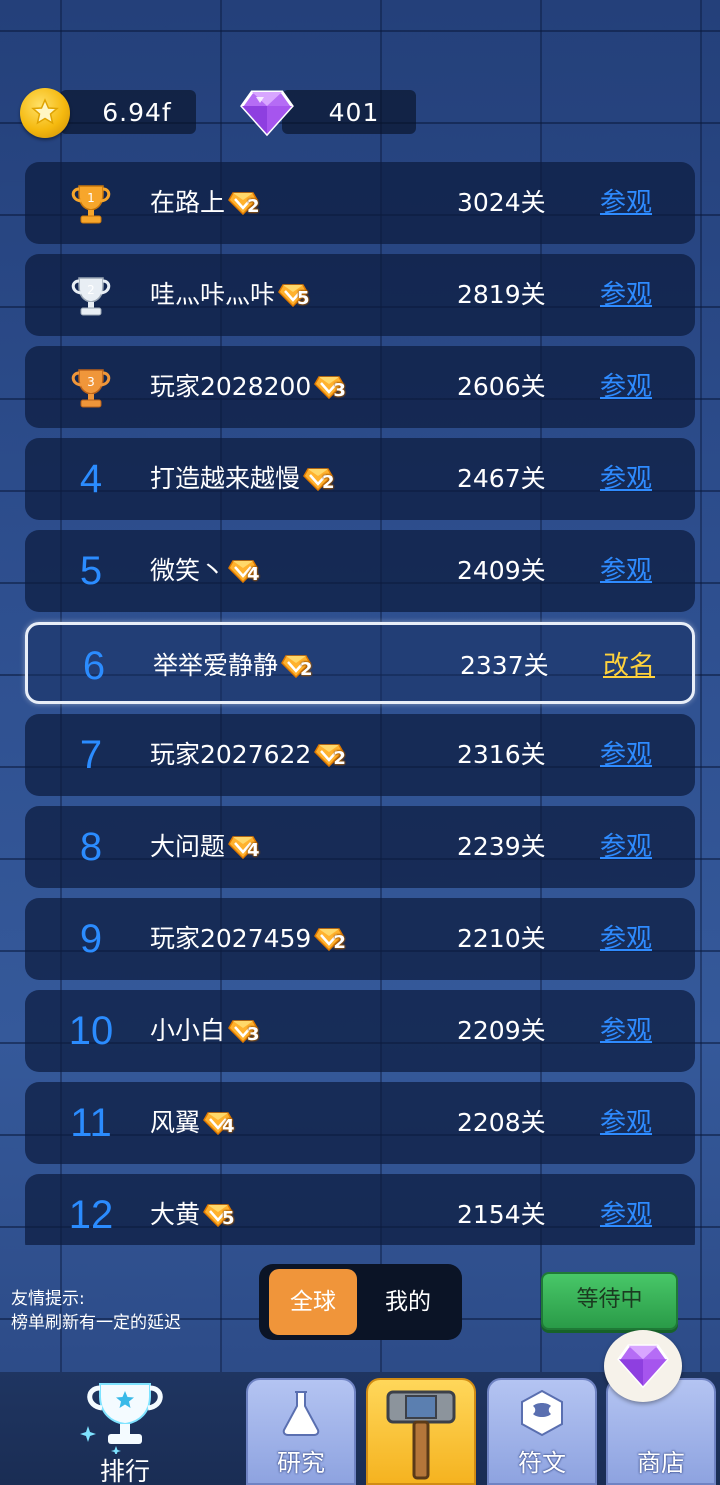 This screenshot has width=720, height=1485. Describe the element at coordinates (609, 1301) in the screenshot. I see `waiting-status-button: 等待中` at that location.